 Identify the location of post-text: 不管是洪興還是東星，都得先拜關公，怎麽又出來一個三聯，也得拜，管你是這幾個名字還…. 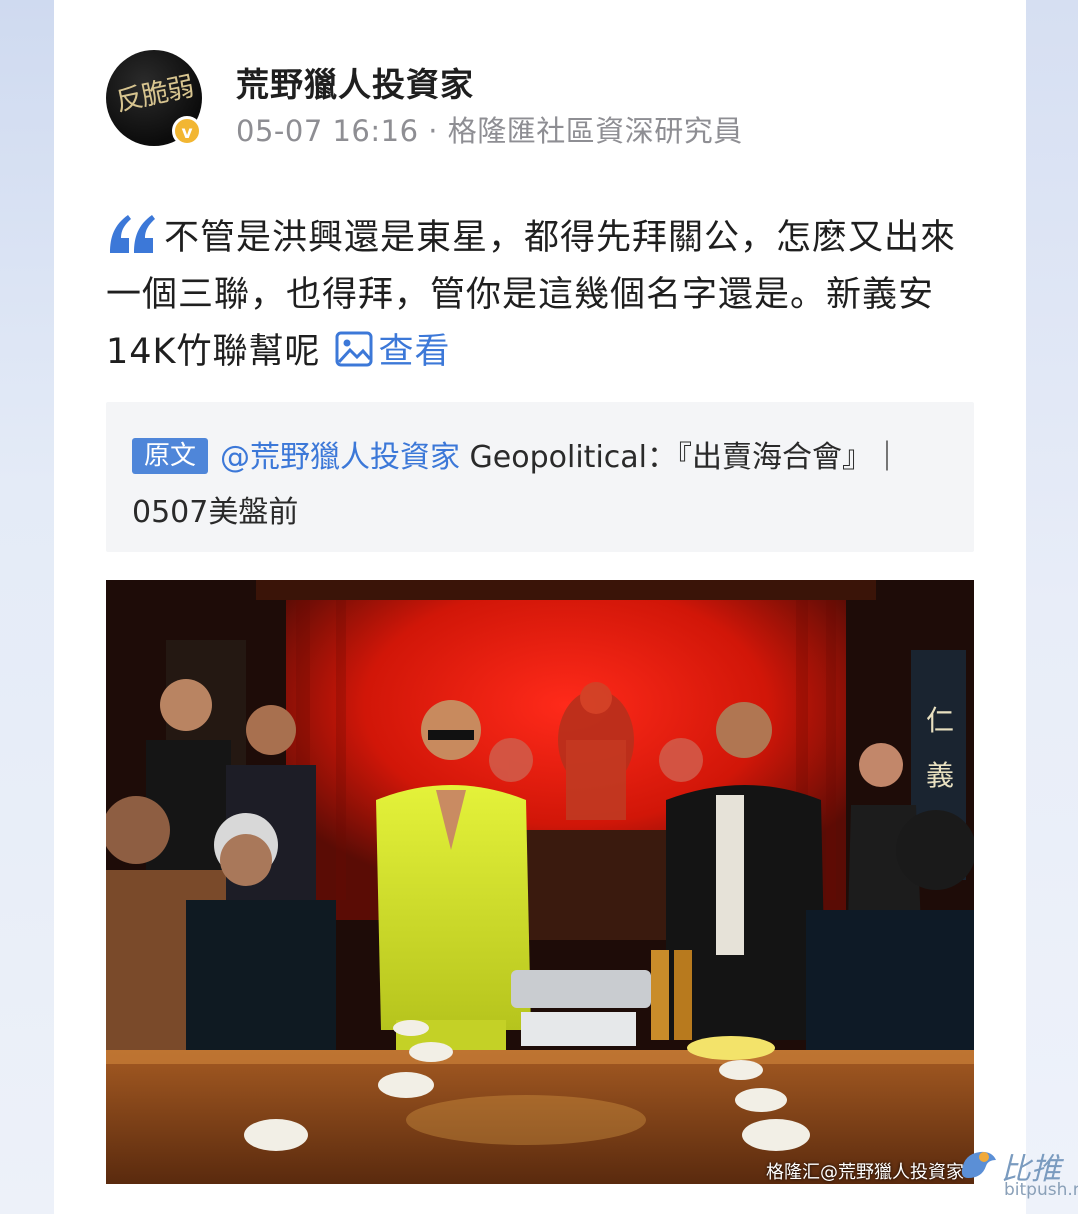
(531, 295).